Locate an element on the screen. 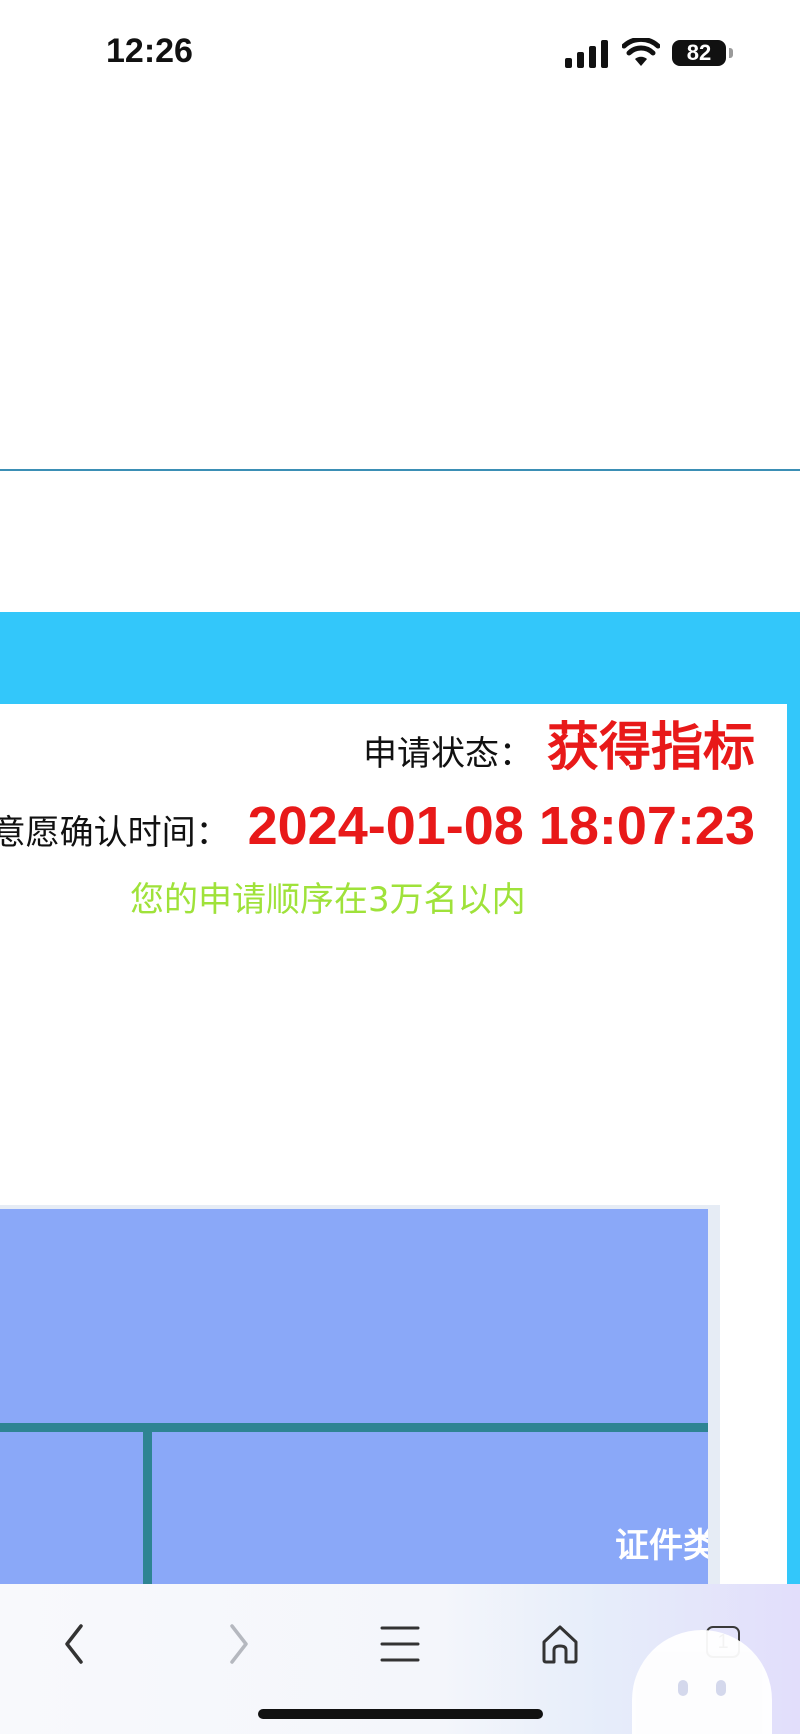 The image size is (800, 1734). home-indicator is located at coordinates (400, 1714).